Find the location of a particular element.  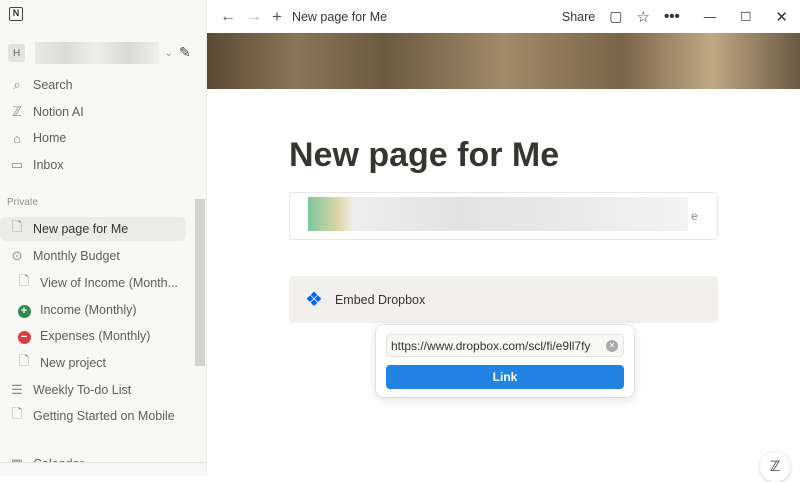

list-icon: ☰ is located at coordinates (17, 389).